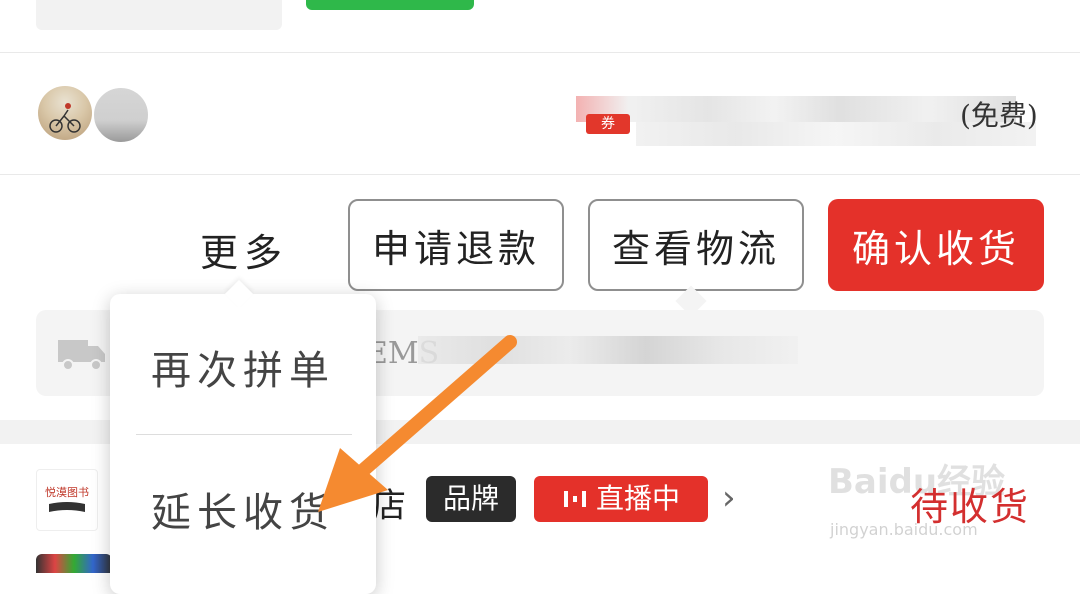 The width and height of the screenshot is (1080, 594). Describe the element at coordinates (696, 245) in the screenshot. I see `view-logistics-button: 查看物流` at that location.